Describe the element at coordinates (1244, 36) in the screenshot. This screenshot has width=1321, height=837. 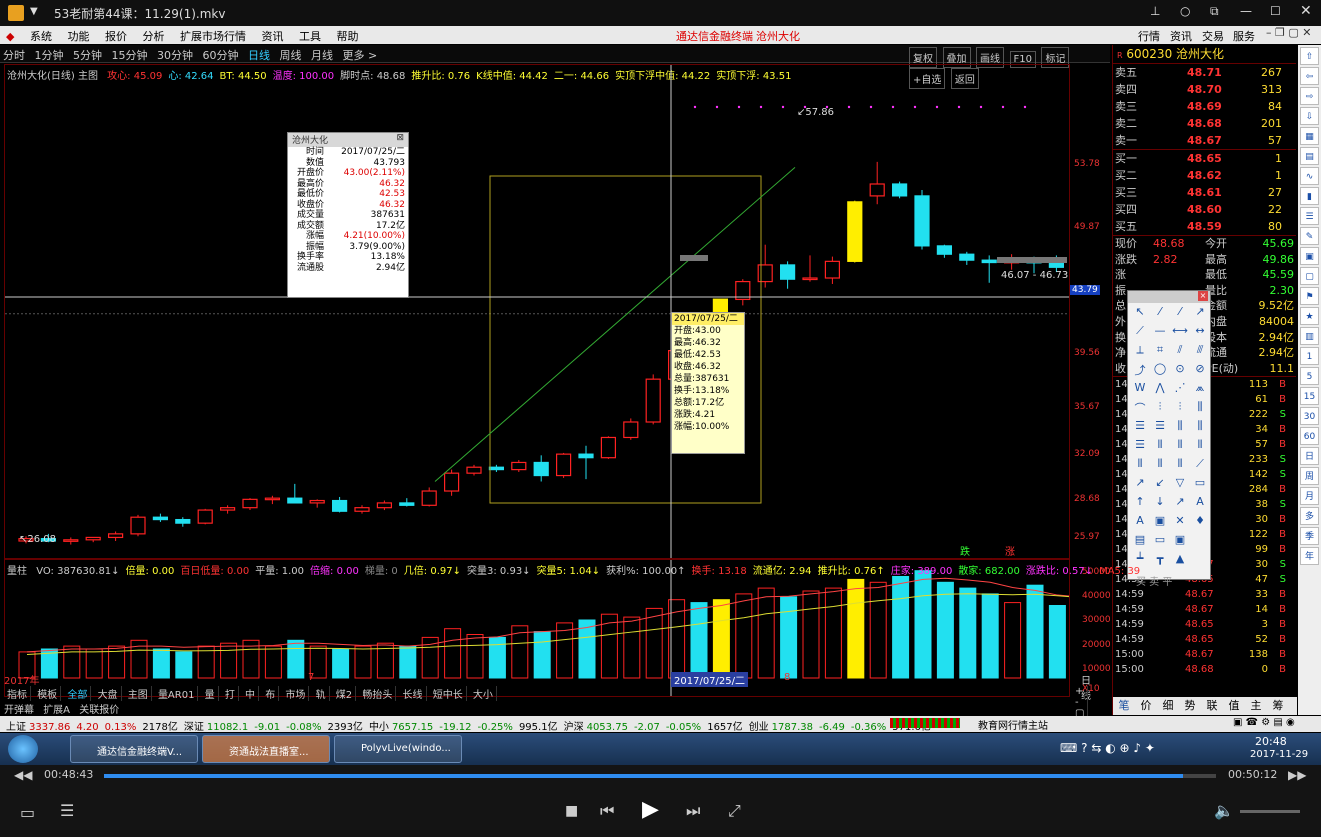
I see `tab-service: 服务` at that location.